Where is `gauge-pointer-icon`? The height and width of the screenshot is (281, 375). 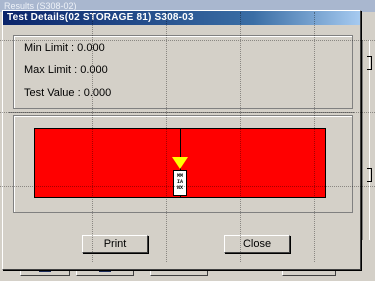 gauge-pointer-icon is located at coordinates (180, 163).